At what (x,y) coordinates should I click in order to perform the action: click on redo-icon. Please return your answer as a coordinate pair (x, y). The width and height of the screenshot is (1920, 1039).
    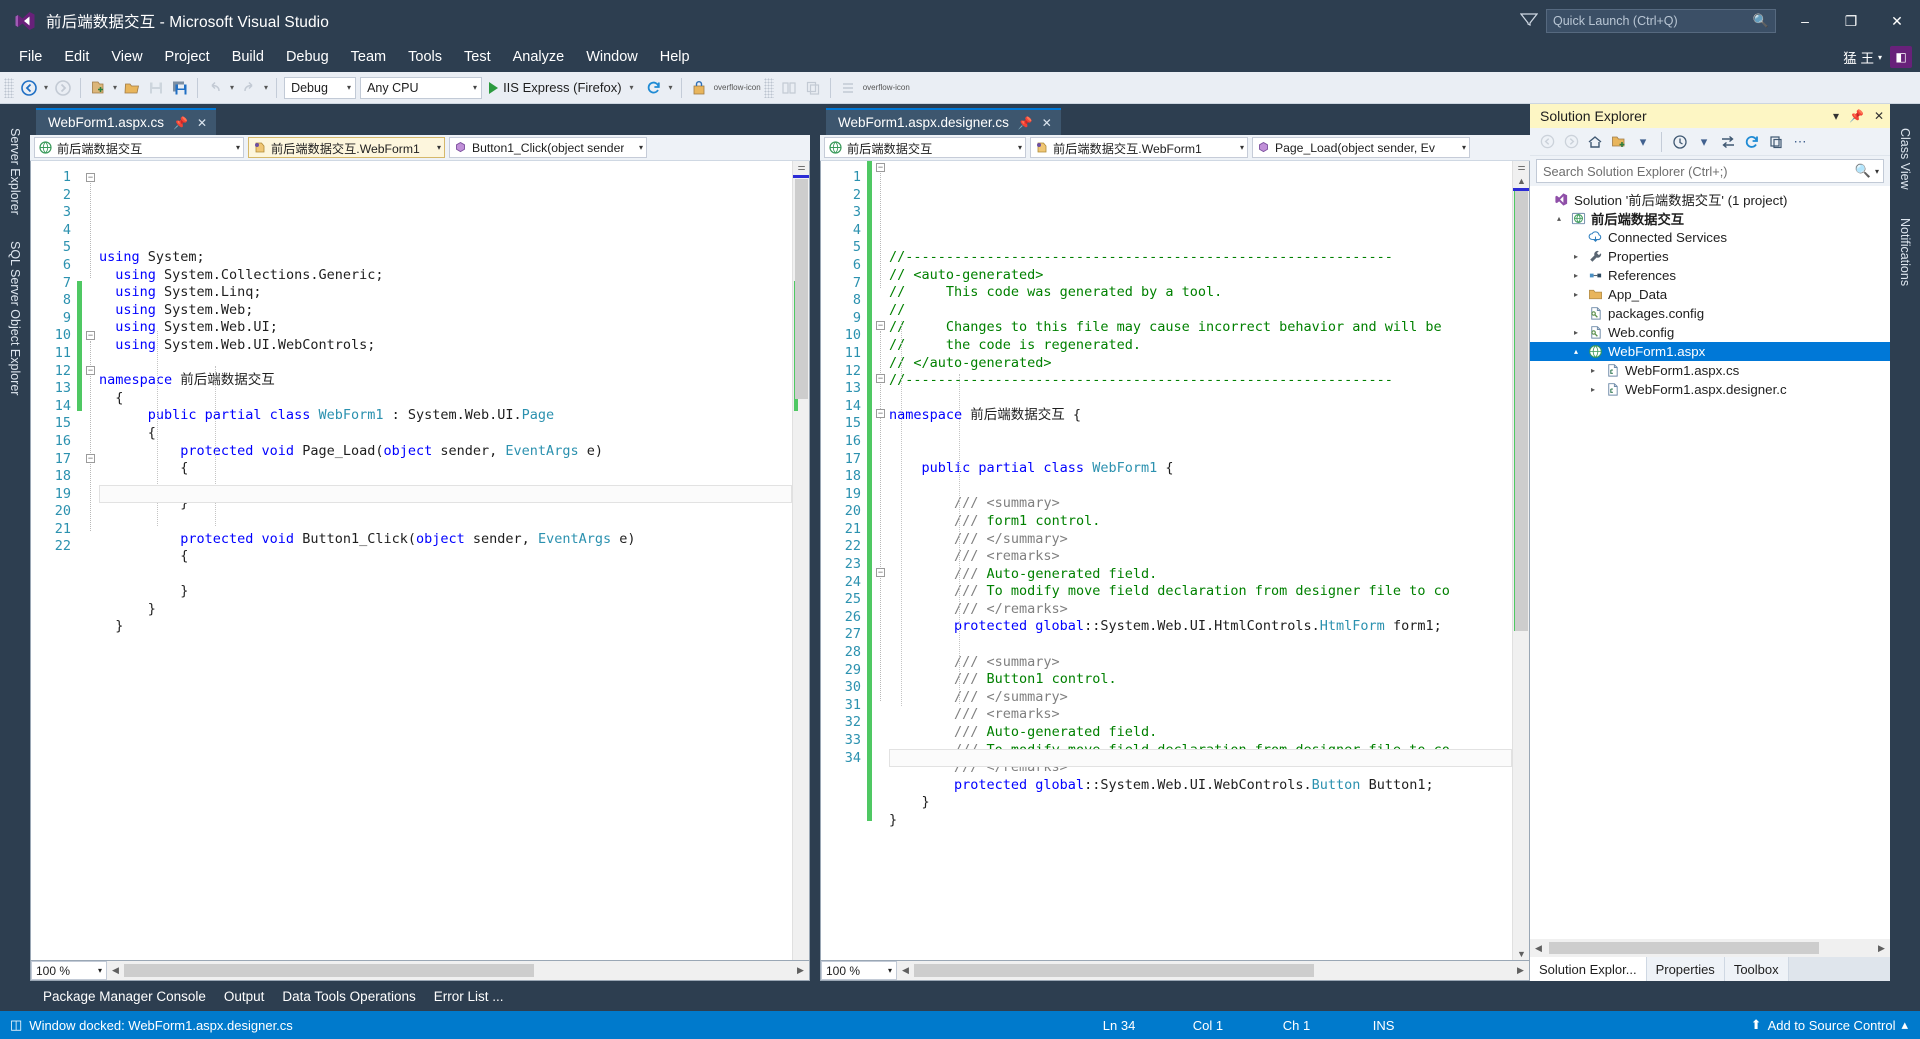
    Looking at the image, I should click on (249, 88).